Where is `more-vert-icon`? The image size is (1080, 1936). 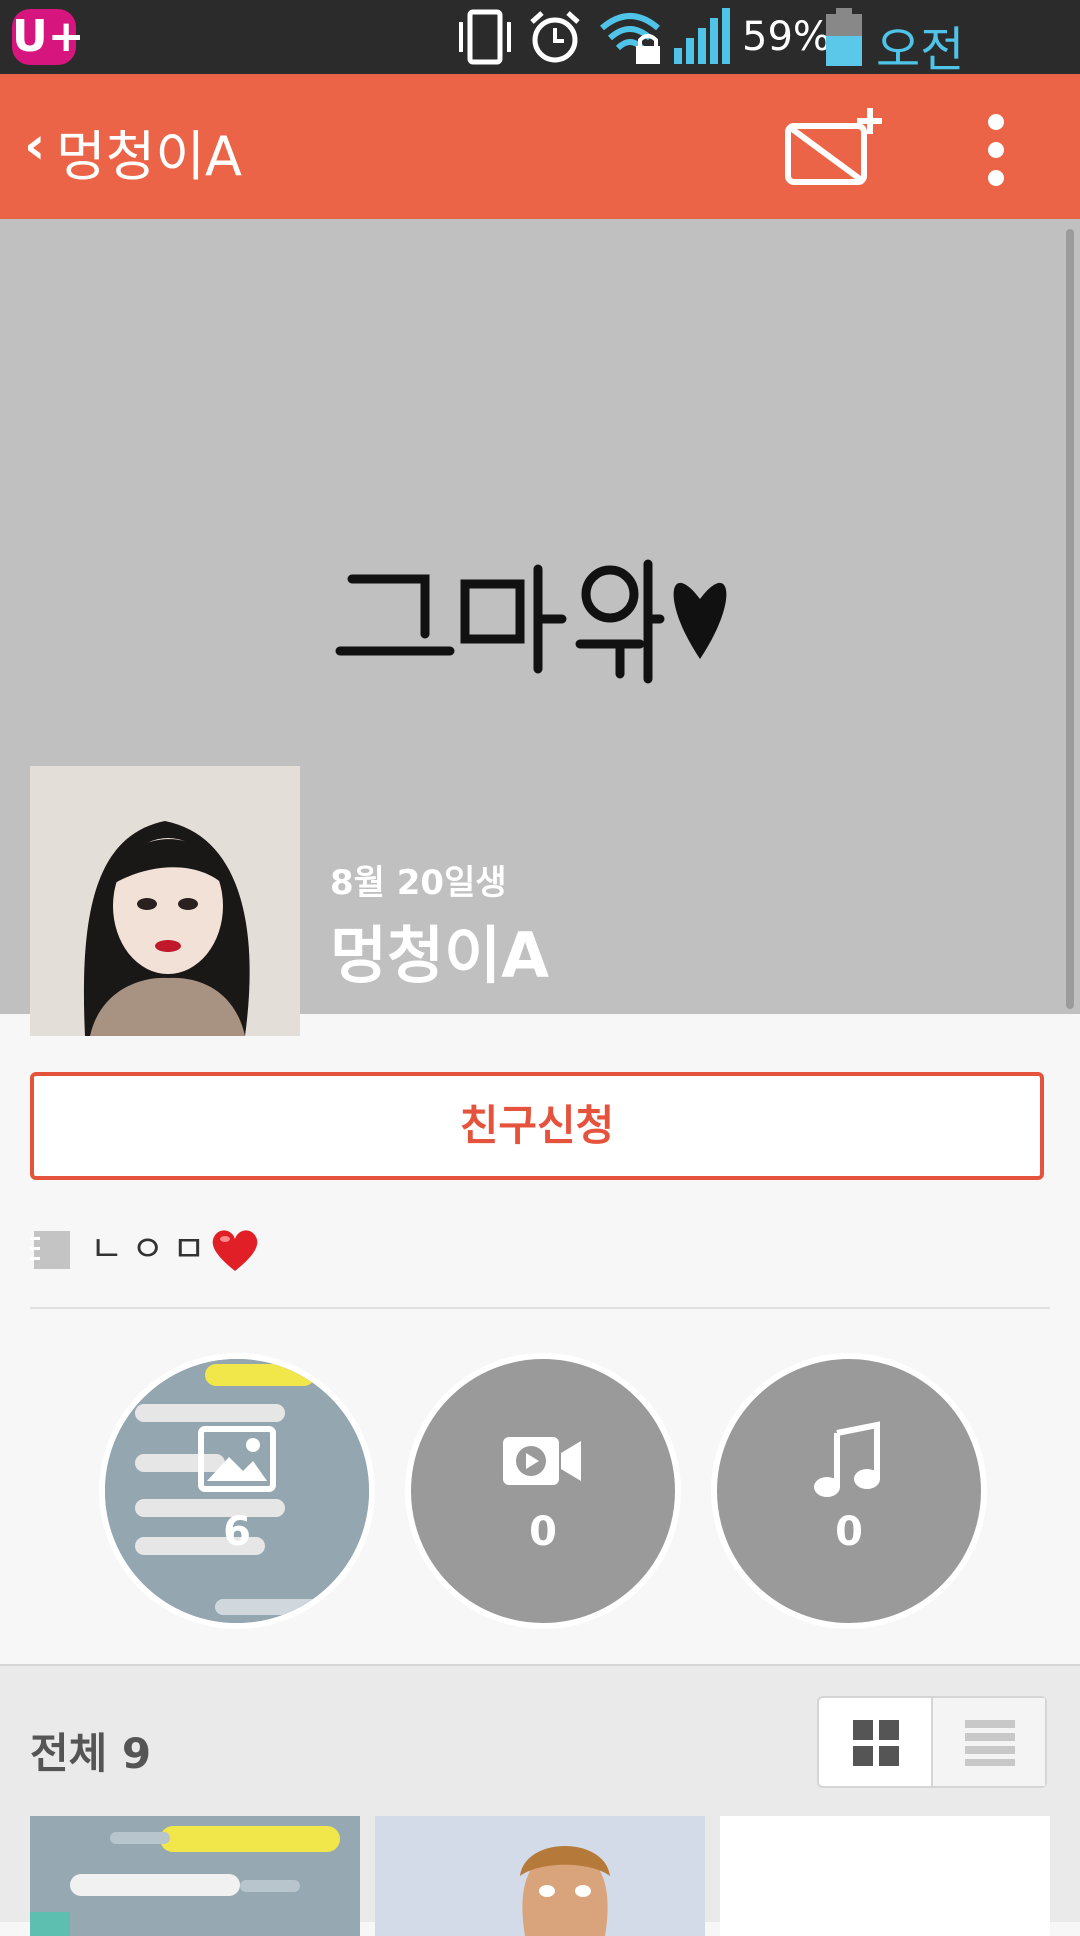 more-vert-icon is located at coordinates (996, 150).